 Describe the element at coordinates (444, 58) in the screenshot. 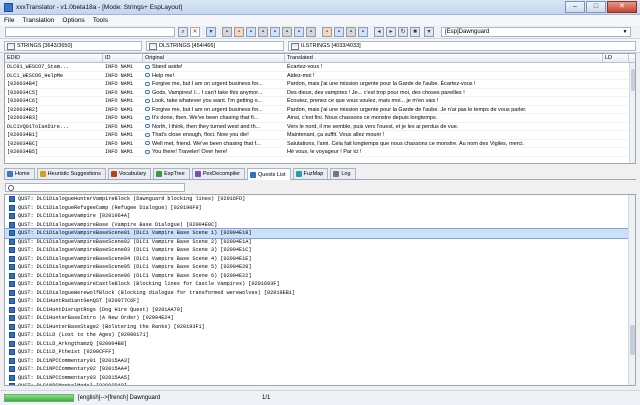

I see `col-translated: Translated` at that location.